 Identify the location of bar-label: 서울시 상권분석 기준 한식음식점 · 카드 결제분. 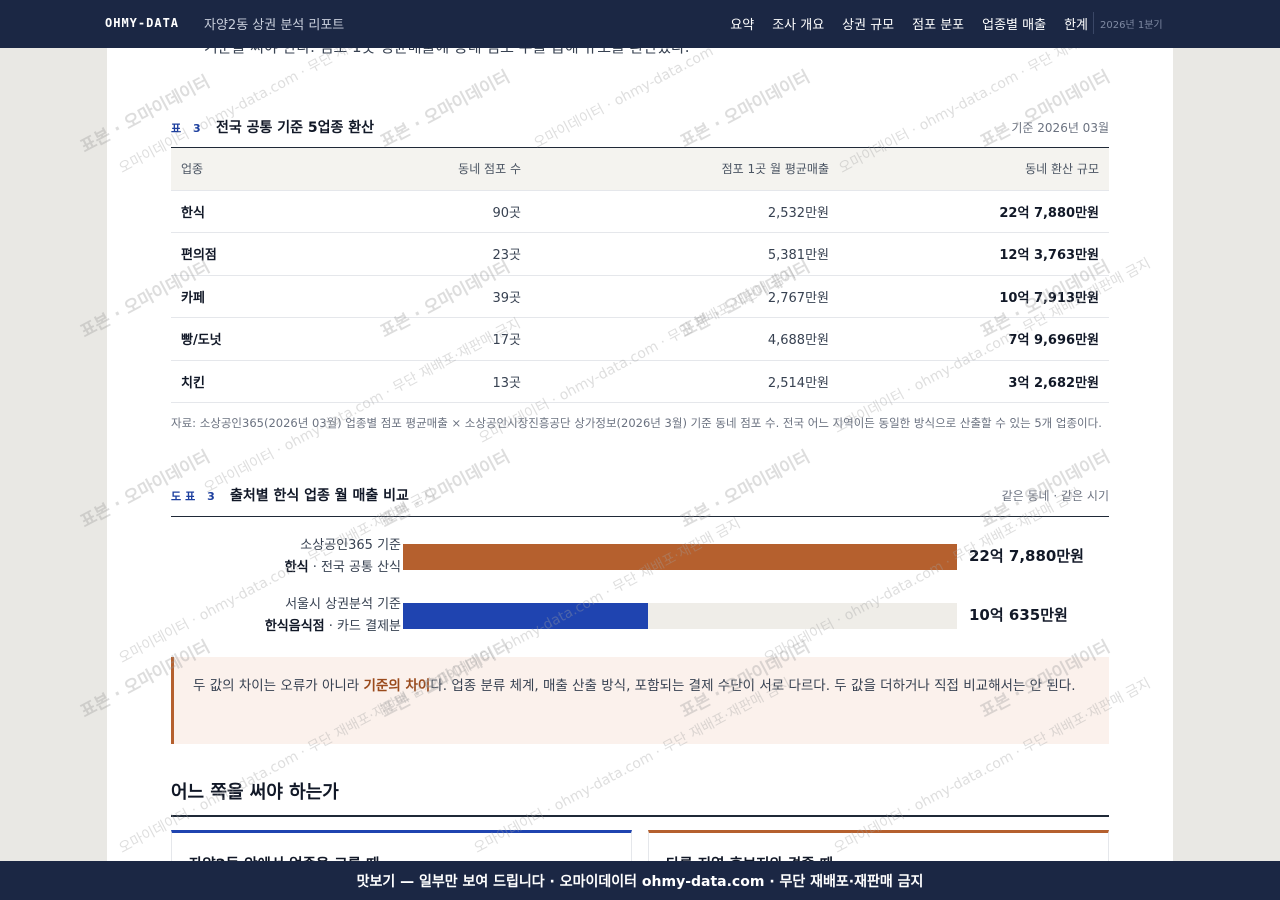
(286, 616).